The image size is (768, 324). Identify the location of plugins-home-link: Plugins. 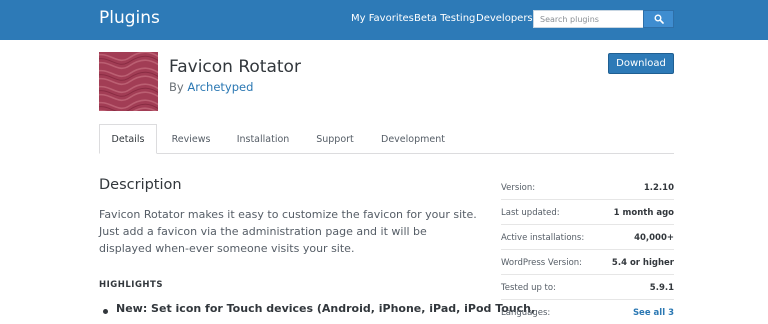
(129, 18).